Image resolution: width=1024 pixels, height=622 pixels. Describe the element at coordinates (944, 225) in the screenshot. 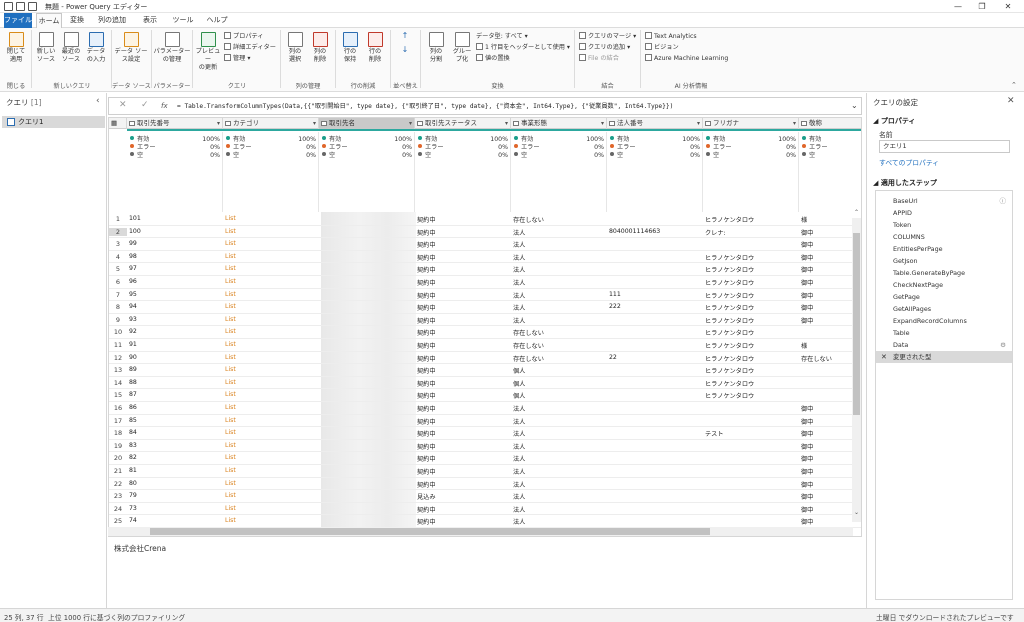

I see `applied-step: Token` at that location.